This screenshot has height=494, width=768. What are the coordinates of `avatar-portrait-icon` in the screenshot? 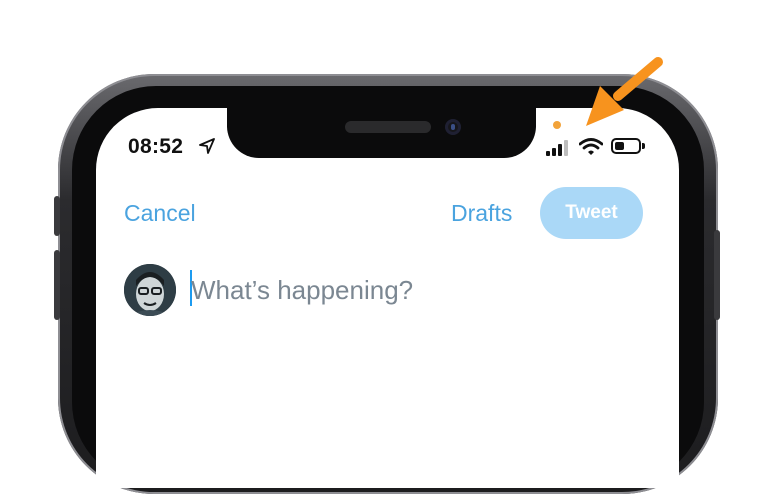 It's located at (150, 290).